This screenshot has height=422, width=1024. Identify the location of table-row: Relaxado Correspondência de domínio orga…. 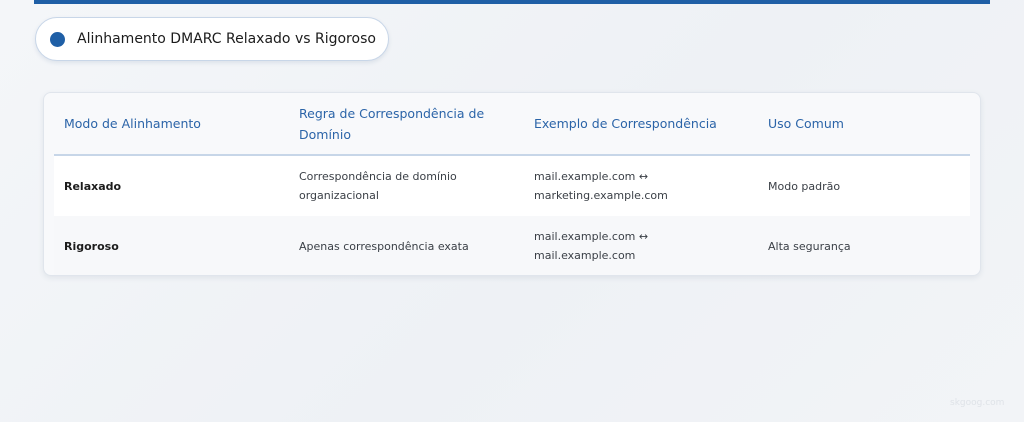
(512, 186).